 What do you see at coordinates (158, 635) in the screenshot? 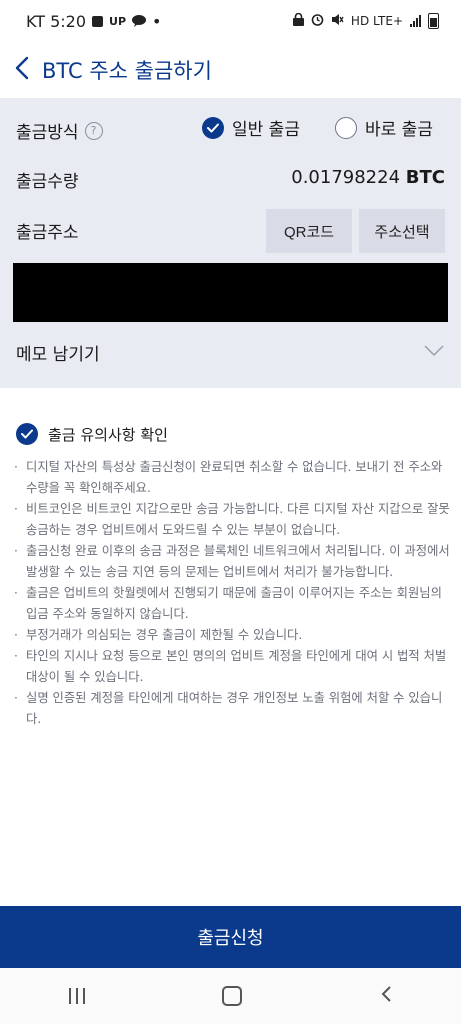
I see `list-item: · 부정거래가 의심되는 경우 출금이 제한될 수 있습니다.` at bounding box center [158, 635].